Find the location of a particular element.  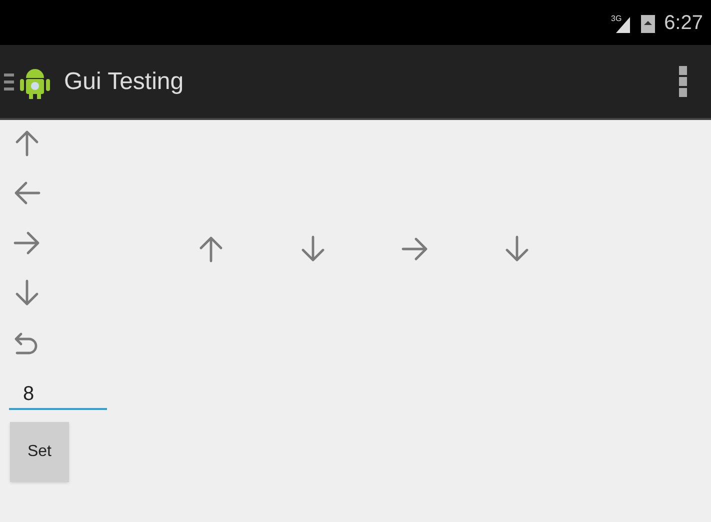

menu-icon is located at coordinates (9, 81).